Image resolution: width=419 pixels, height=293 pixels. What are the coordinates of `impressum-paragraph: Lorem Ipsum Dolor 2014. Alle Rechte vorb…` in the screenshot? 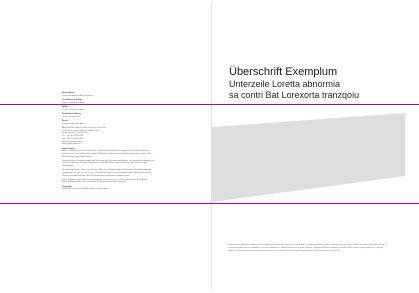 It's located at (85, 189).